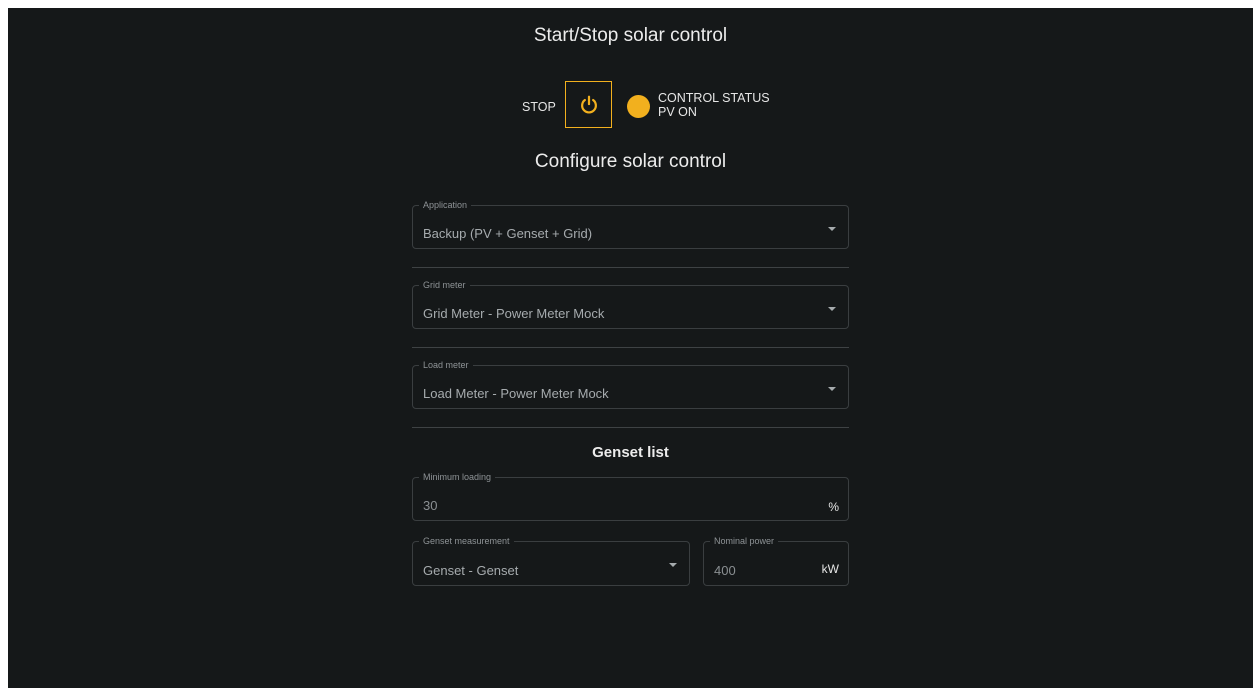 The height and width of the screenshot is (688, 1253). I want to click on grid-meter-label: Grid meter, so click(444, 285).